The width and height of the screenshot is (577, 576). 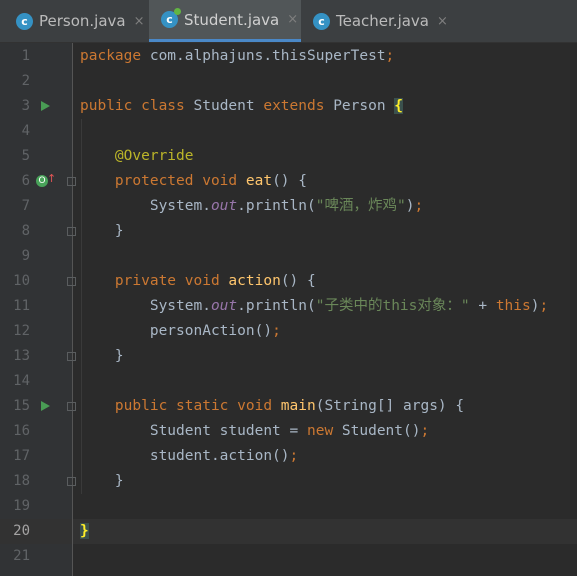 What do you see at coordinates (228, 106) in the screenshot?
I see `code-token: Student` at bounding box center [228, 106].